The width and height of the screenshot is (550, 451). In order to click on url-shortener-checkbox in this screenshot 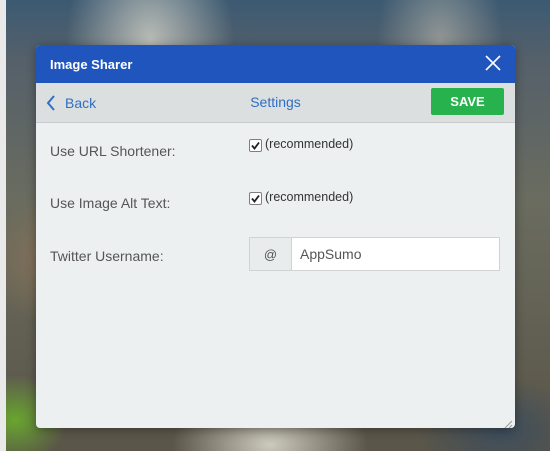, I will do `click(255, 145)`.